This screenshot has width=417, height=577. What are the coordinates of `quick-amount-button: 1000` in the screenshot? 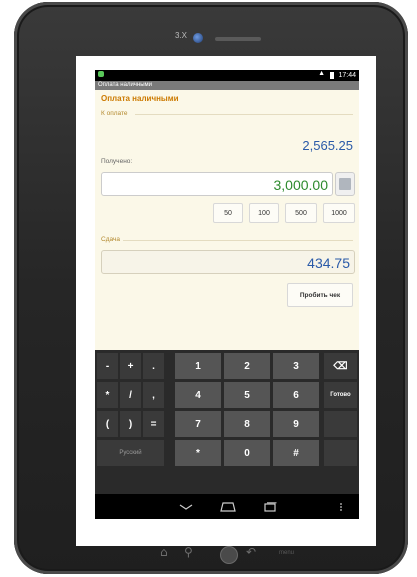 It's located at (339, 213).